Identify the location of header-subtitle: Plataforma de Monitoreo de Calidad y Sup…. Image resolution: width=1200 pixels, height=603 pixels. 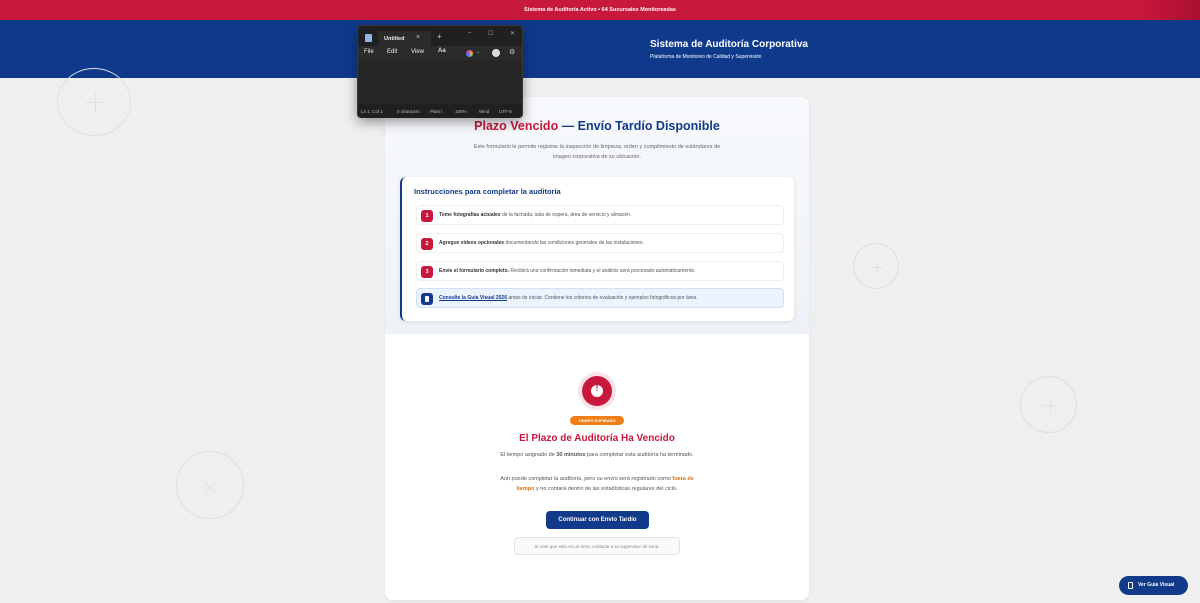
(706, 57).